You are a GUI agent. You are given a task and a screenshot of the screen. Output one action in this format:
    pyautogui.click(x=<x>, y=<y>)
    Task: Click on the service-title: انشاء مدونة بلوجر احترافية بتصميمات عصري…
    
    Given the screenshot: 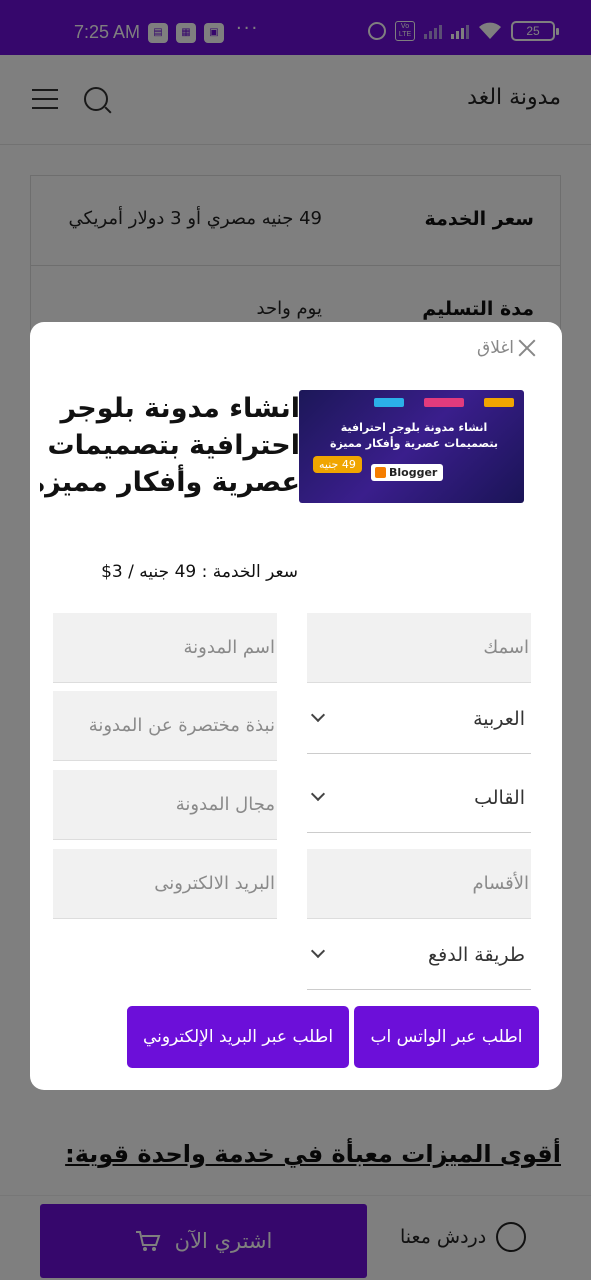 What is the action you would take?
    pyautogui.click(x=170, y=445)
    